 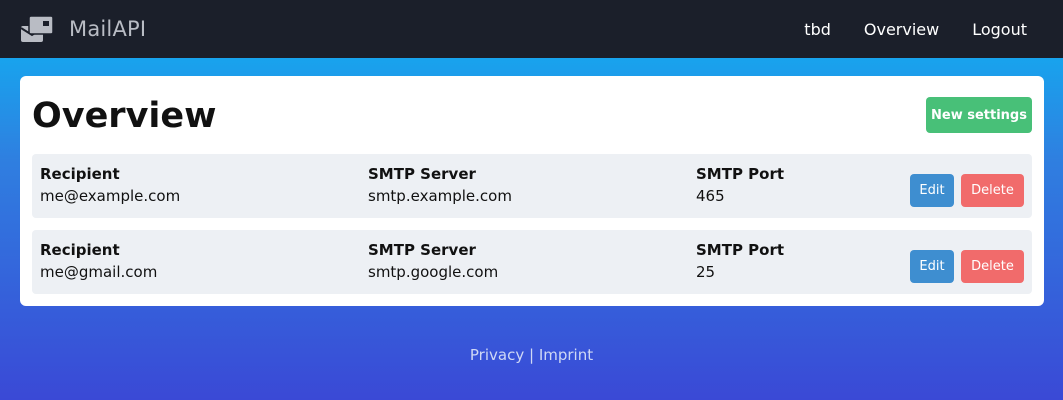 What do you see at coordinates (566, 355) in the screenshot?
I see `imprint-link: Imprint` at bounding box center [566, 355].